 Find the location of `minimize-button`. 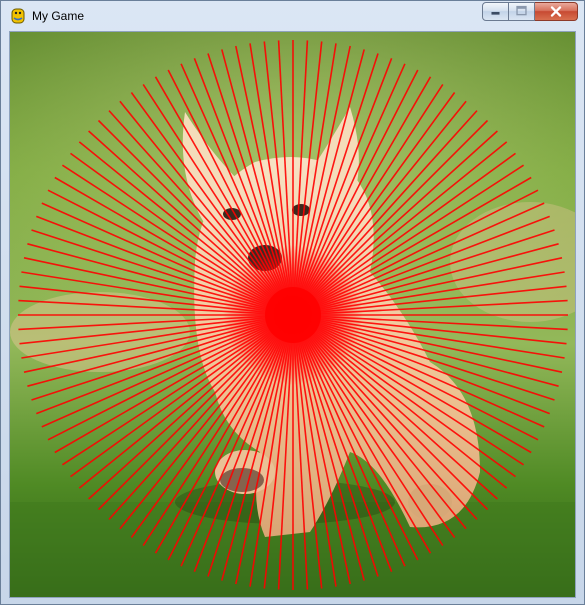

minimize-button is located at coordinates (495, 11).